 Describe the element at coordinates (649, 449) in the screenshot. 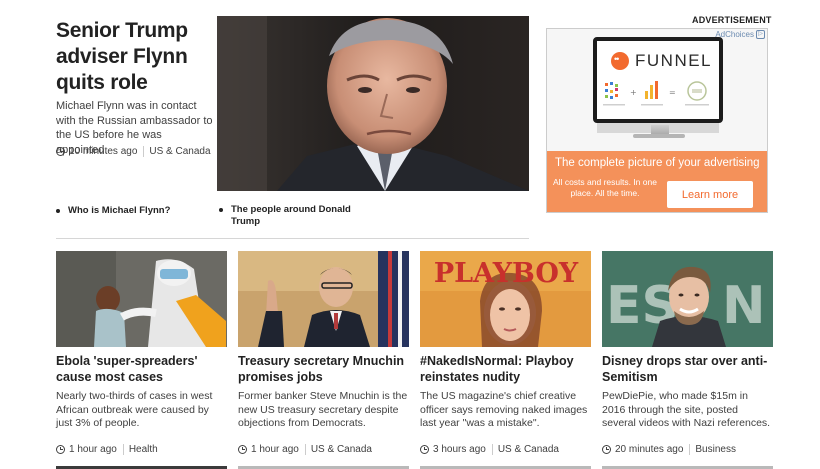

I see `card-timestamp: 20 minutes ago` at that location.